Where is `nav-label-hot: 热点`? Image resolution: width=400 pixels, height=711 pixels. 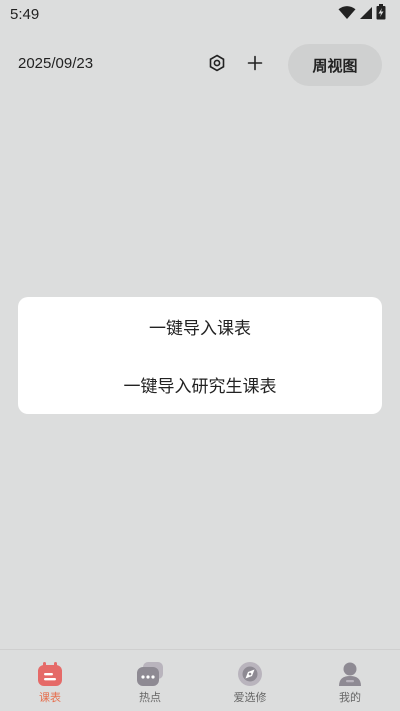 nav-label-hot: 热点 is located at coordinates (150, 697).